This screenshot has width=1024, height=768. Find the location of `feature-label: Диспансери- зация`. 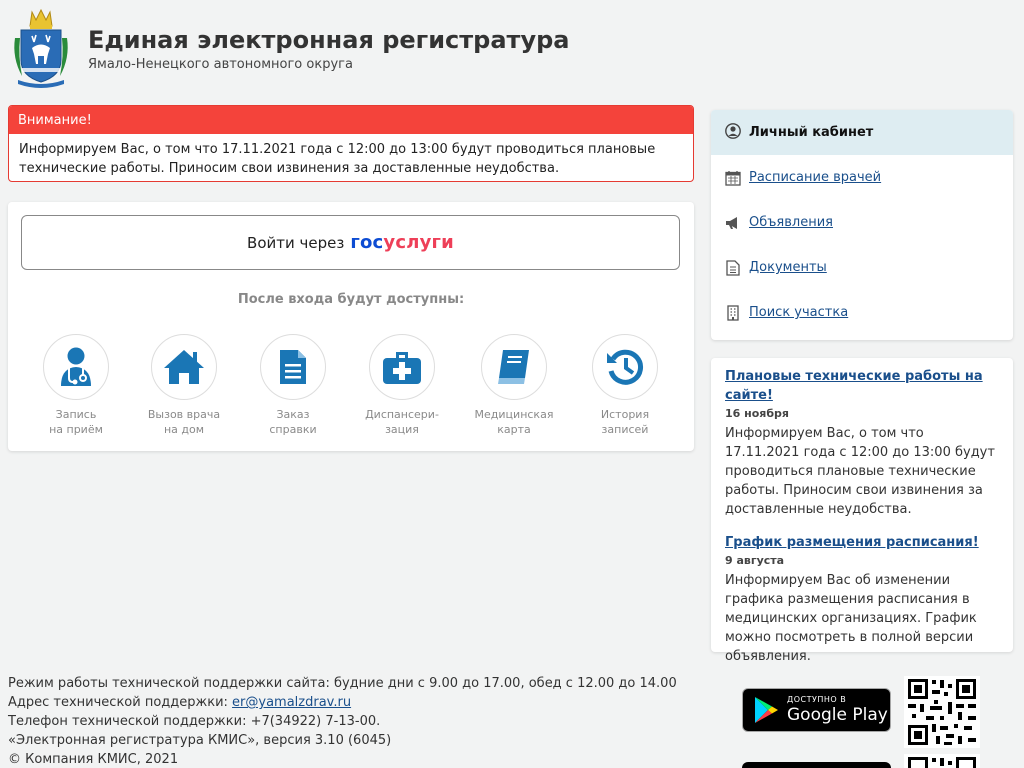

feature-label: Диспансери- зация is located at coordinates (402, 422).